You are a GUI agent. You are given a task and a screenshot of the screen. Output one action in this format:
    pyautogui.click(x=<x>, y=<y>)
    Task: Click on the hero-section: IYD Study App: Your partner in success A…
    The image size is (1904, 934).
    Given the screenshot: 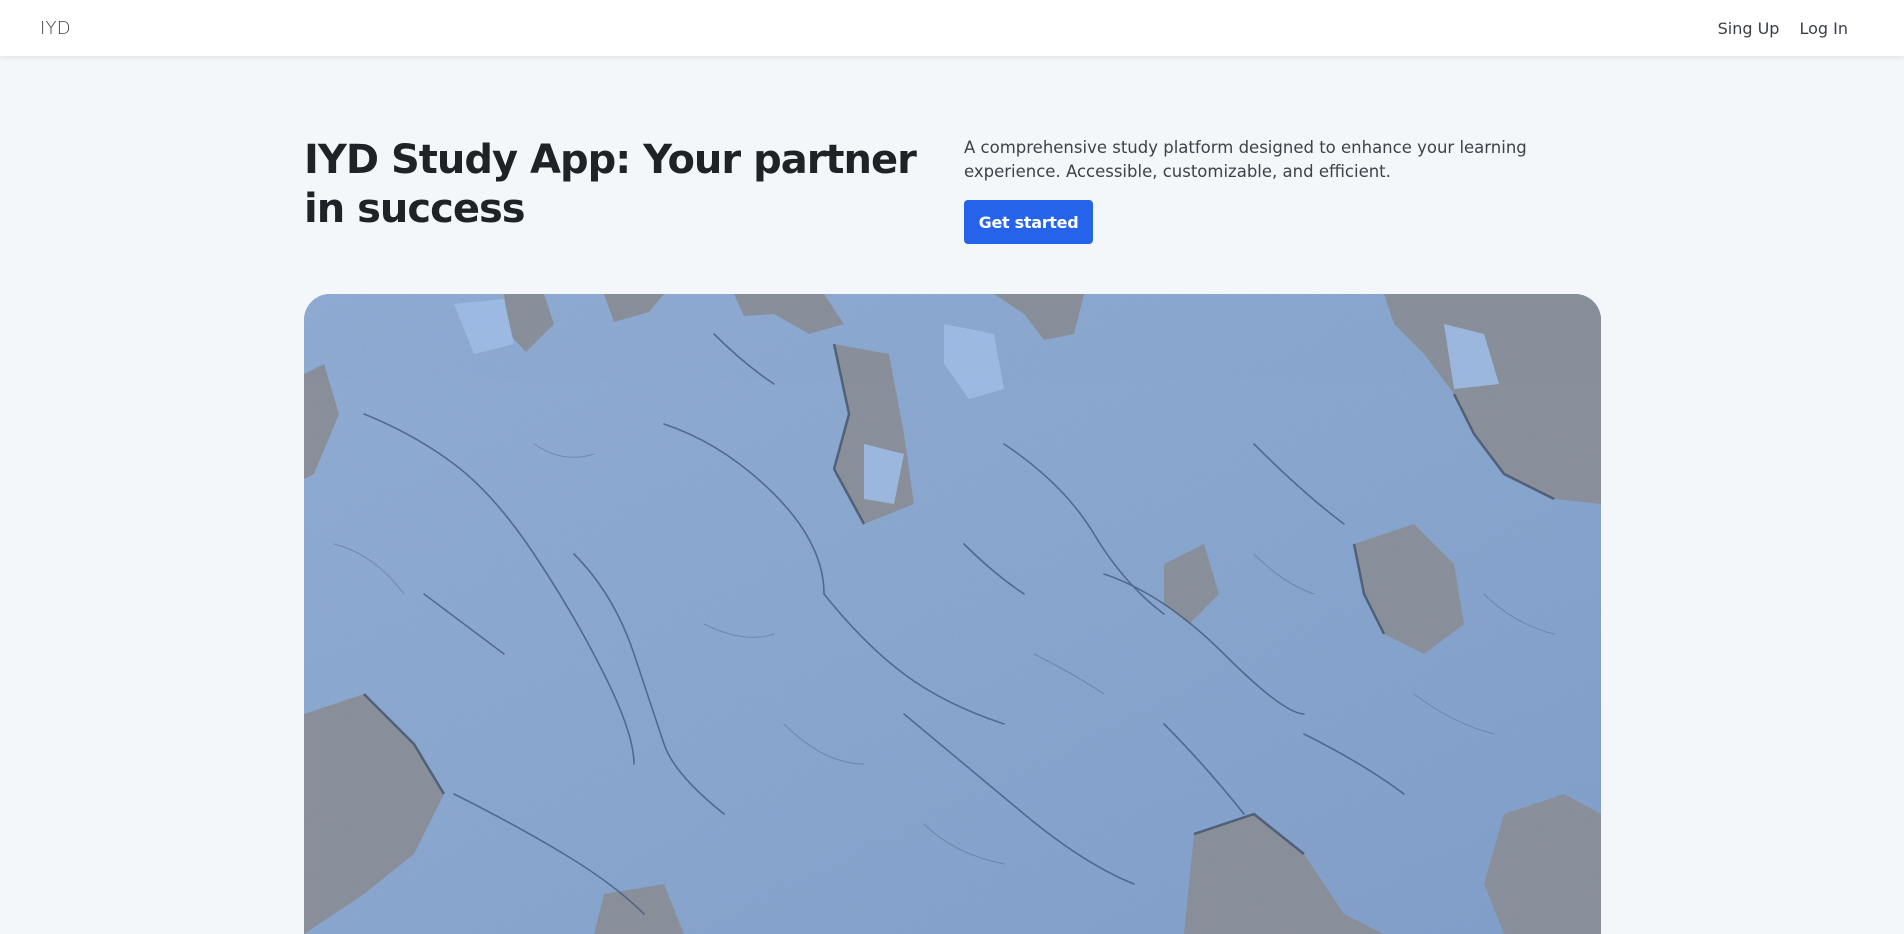 What is the action you would take?
    pyautogui.click(x=952, y=150)
    